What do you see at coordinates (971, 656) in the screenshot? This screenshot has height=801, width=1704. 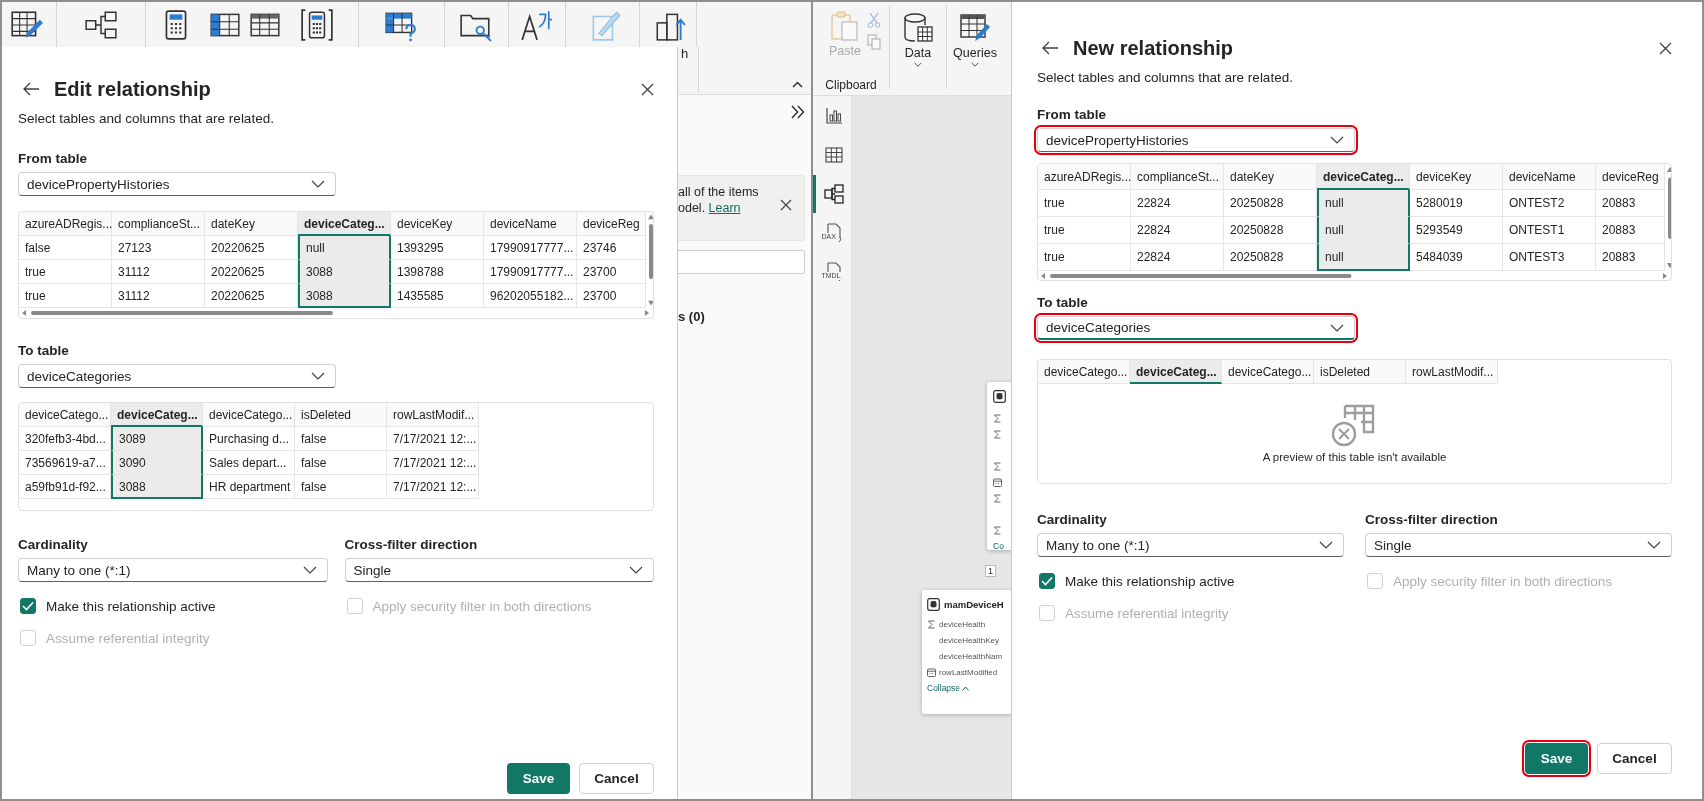 I see `field-name: deviceHealthNam` at bounding box center [971, 656].